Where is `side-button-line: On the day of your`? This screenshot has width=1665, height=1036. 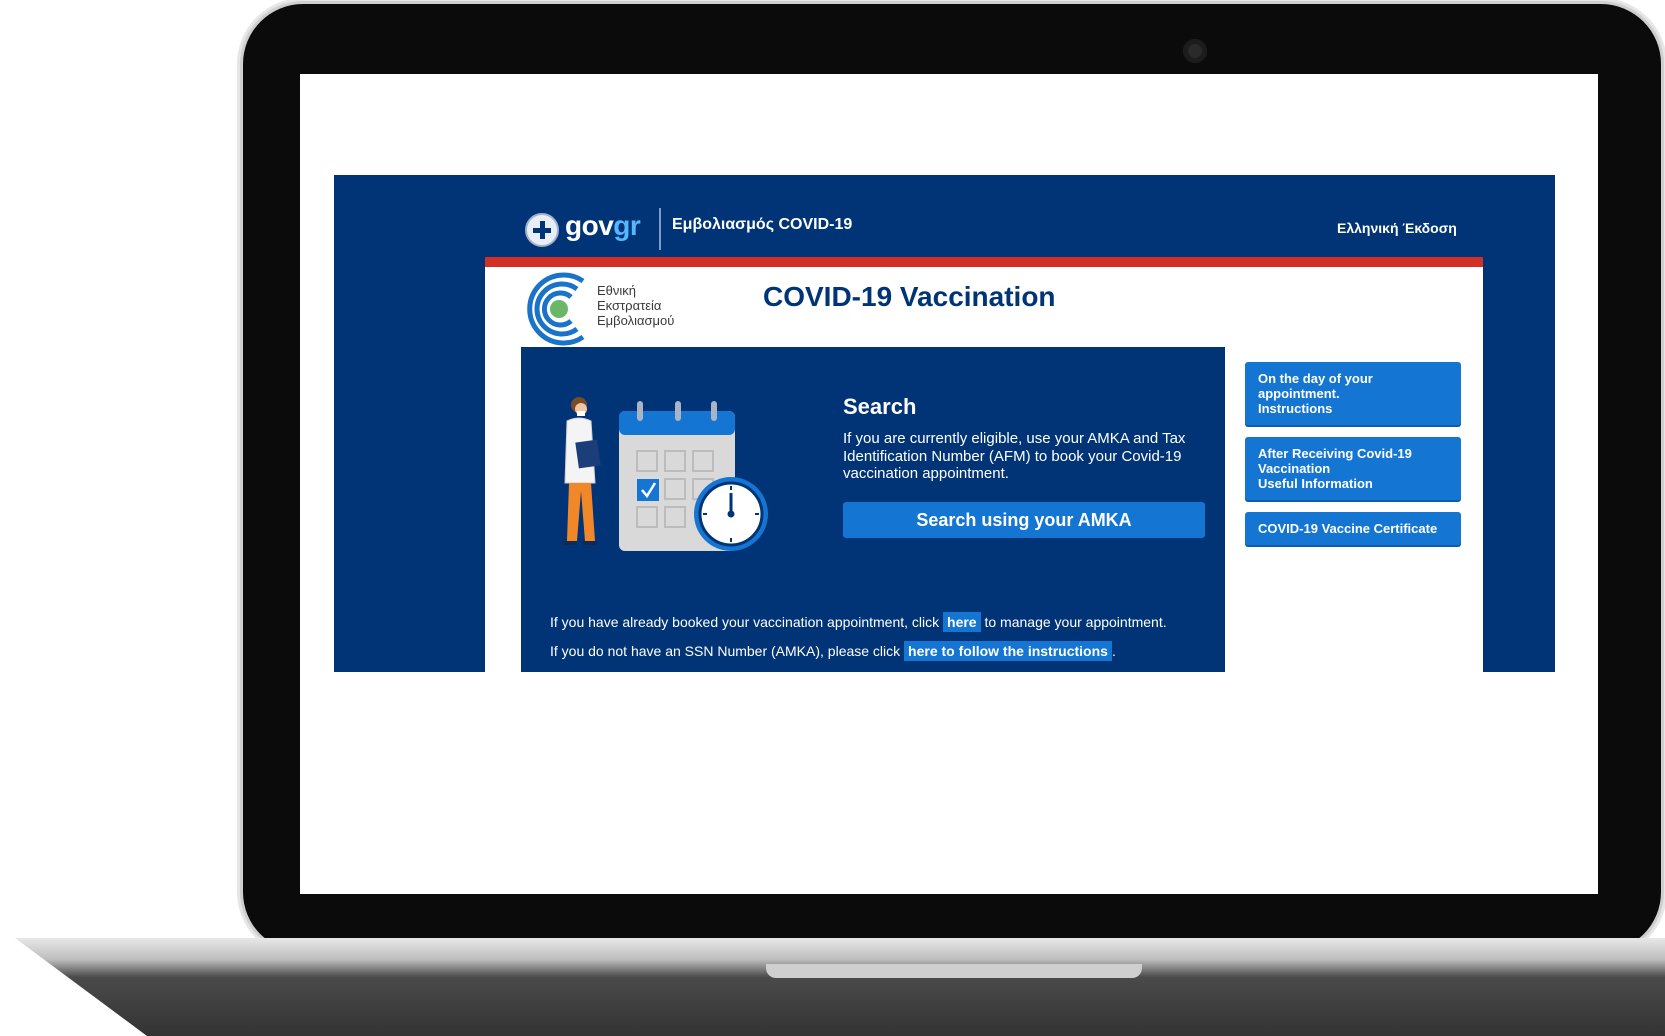 side-button-line: On the day of your is located at coordinates (1315, 378).